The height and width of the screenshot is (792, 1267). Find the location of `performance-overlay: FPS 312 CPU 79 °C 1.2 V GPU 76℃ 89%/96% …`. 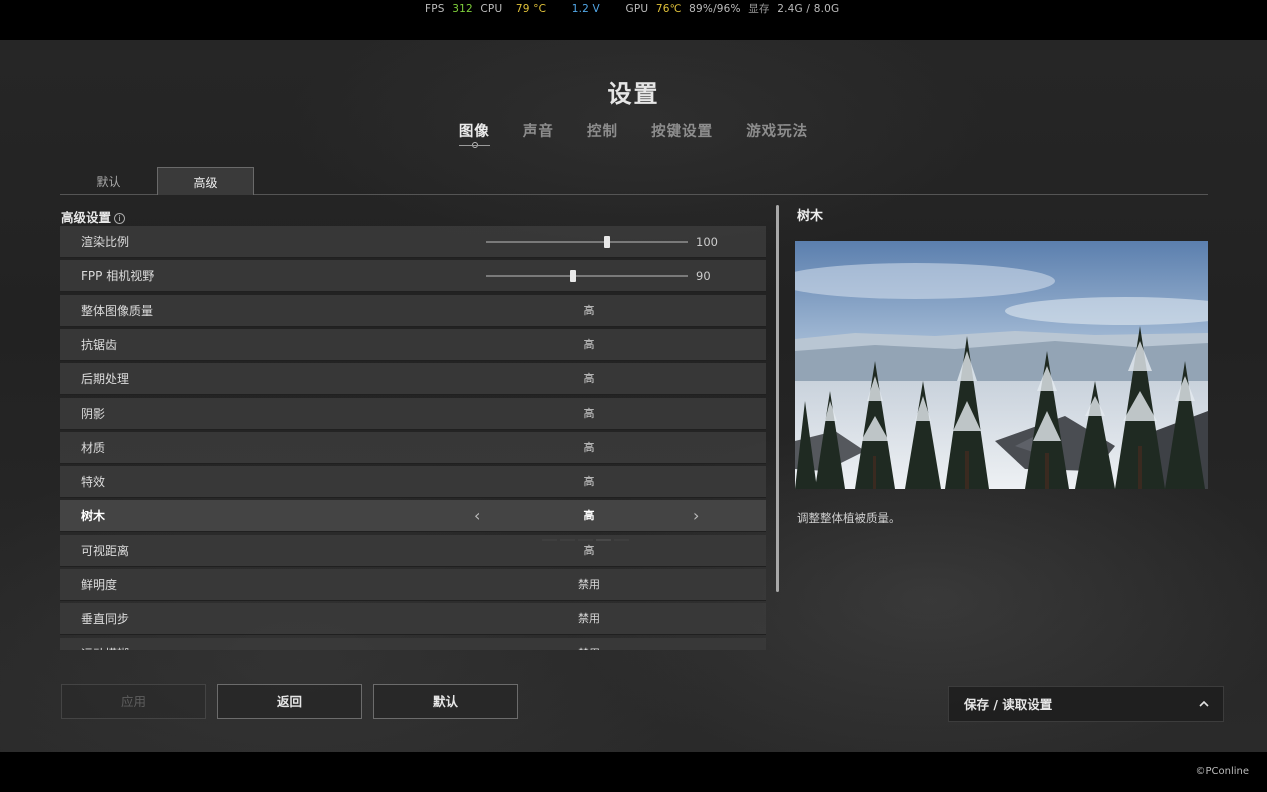

performance-overlay: FPS 312 CPU 79 °C 1.2 V GPU 76℃ 89%/96% … is located at coordinates (634, 8).